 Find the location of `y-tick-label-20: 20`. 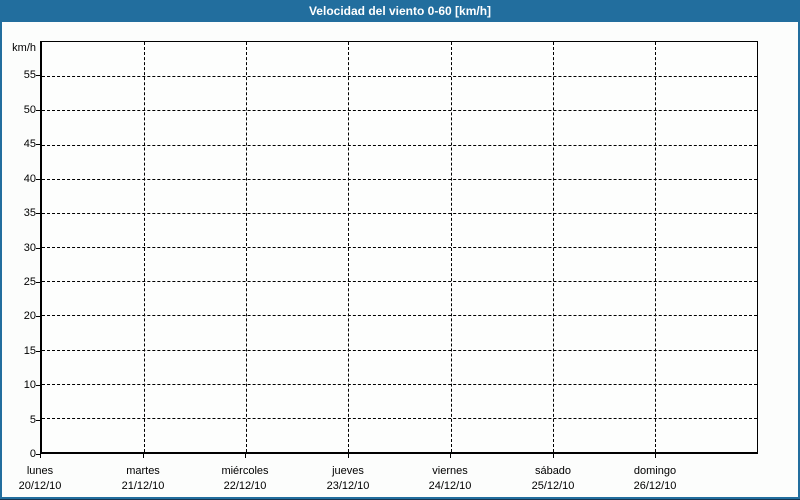

y-tick-label-20: 20 is located at coordinates (29, 316).